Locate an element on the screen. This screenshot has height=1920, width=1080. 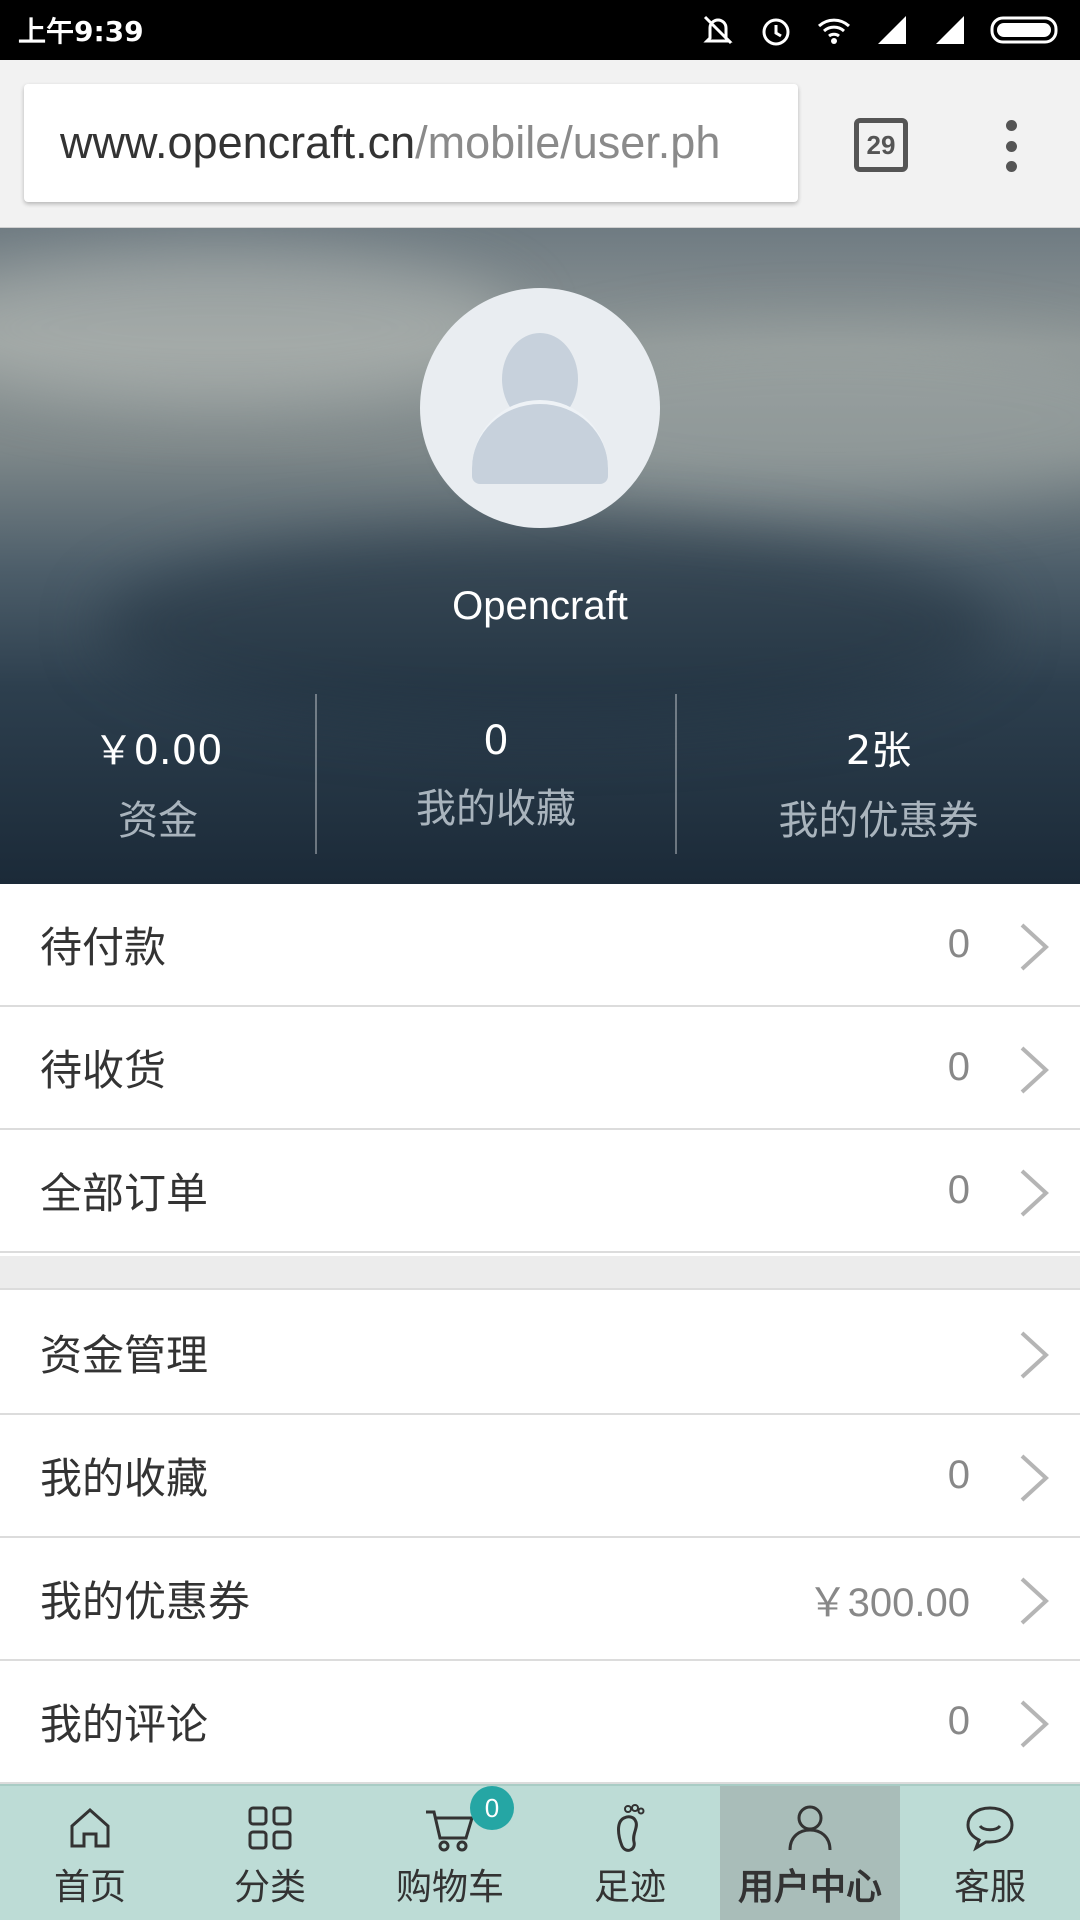
list-item-fund-management: 资金管理 is located at coordinates (540, 1353).